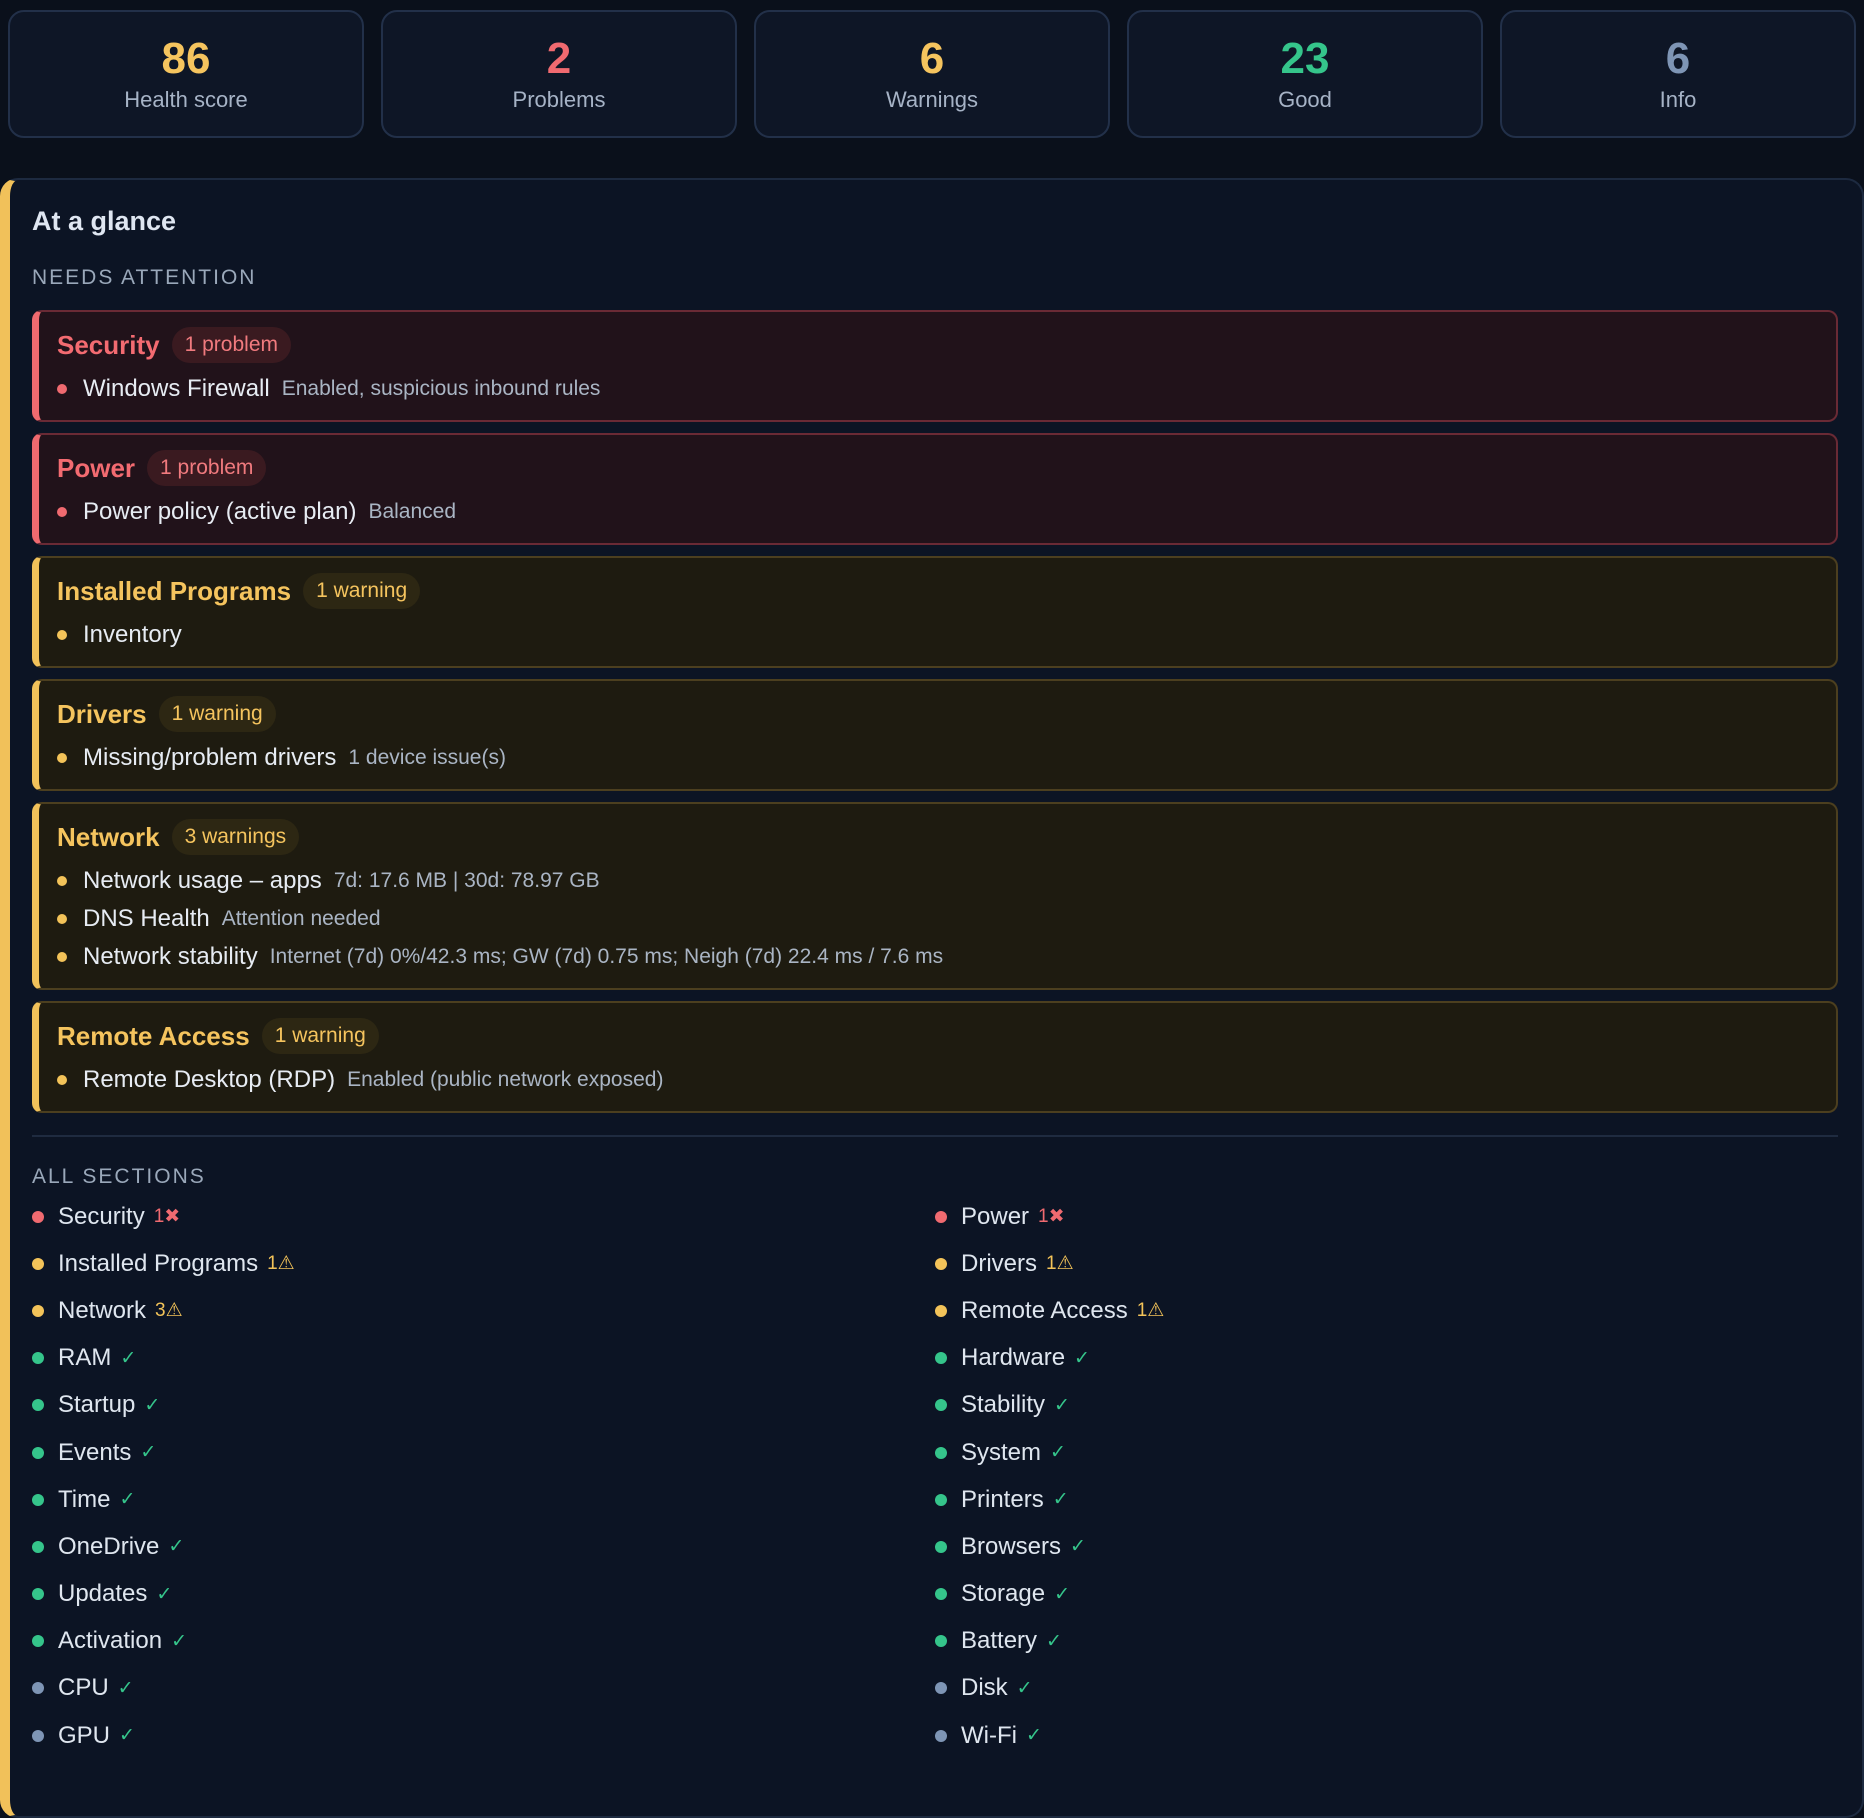 The height and width of the screenshot is (1818, 1864). I want to click on section-item-storage: Storage ✓, so click(1386, 1594).